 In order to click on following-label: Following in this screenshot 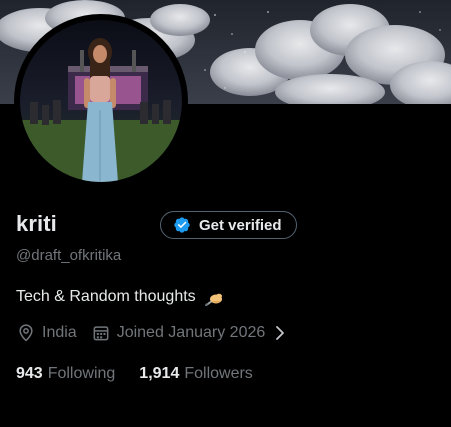, I will do `click(81, 373)`.